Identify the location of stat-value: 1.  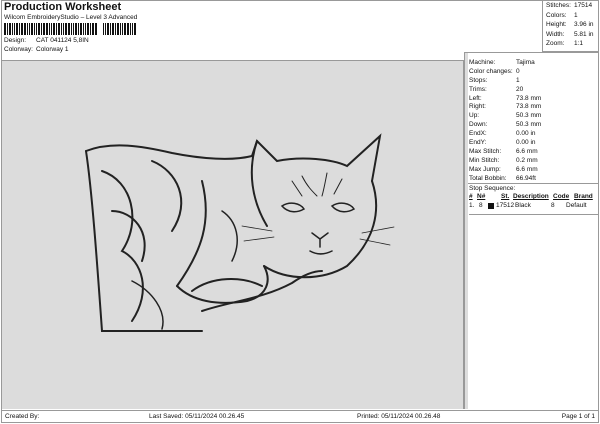
(576, 15).